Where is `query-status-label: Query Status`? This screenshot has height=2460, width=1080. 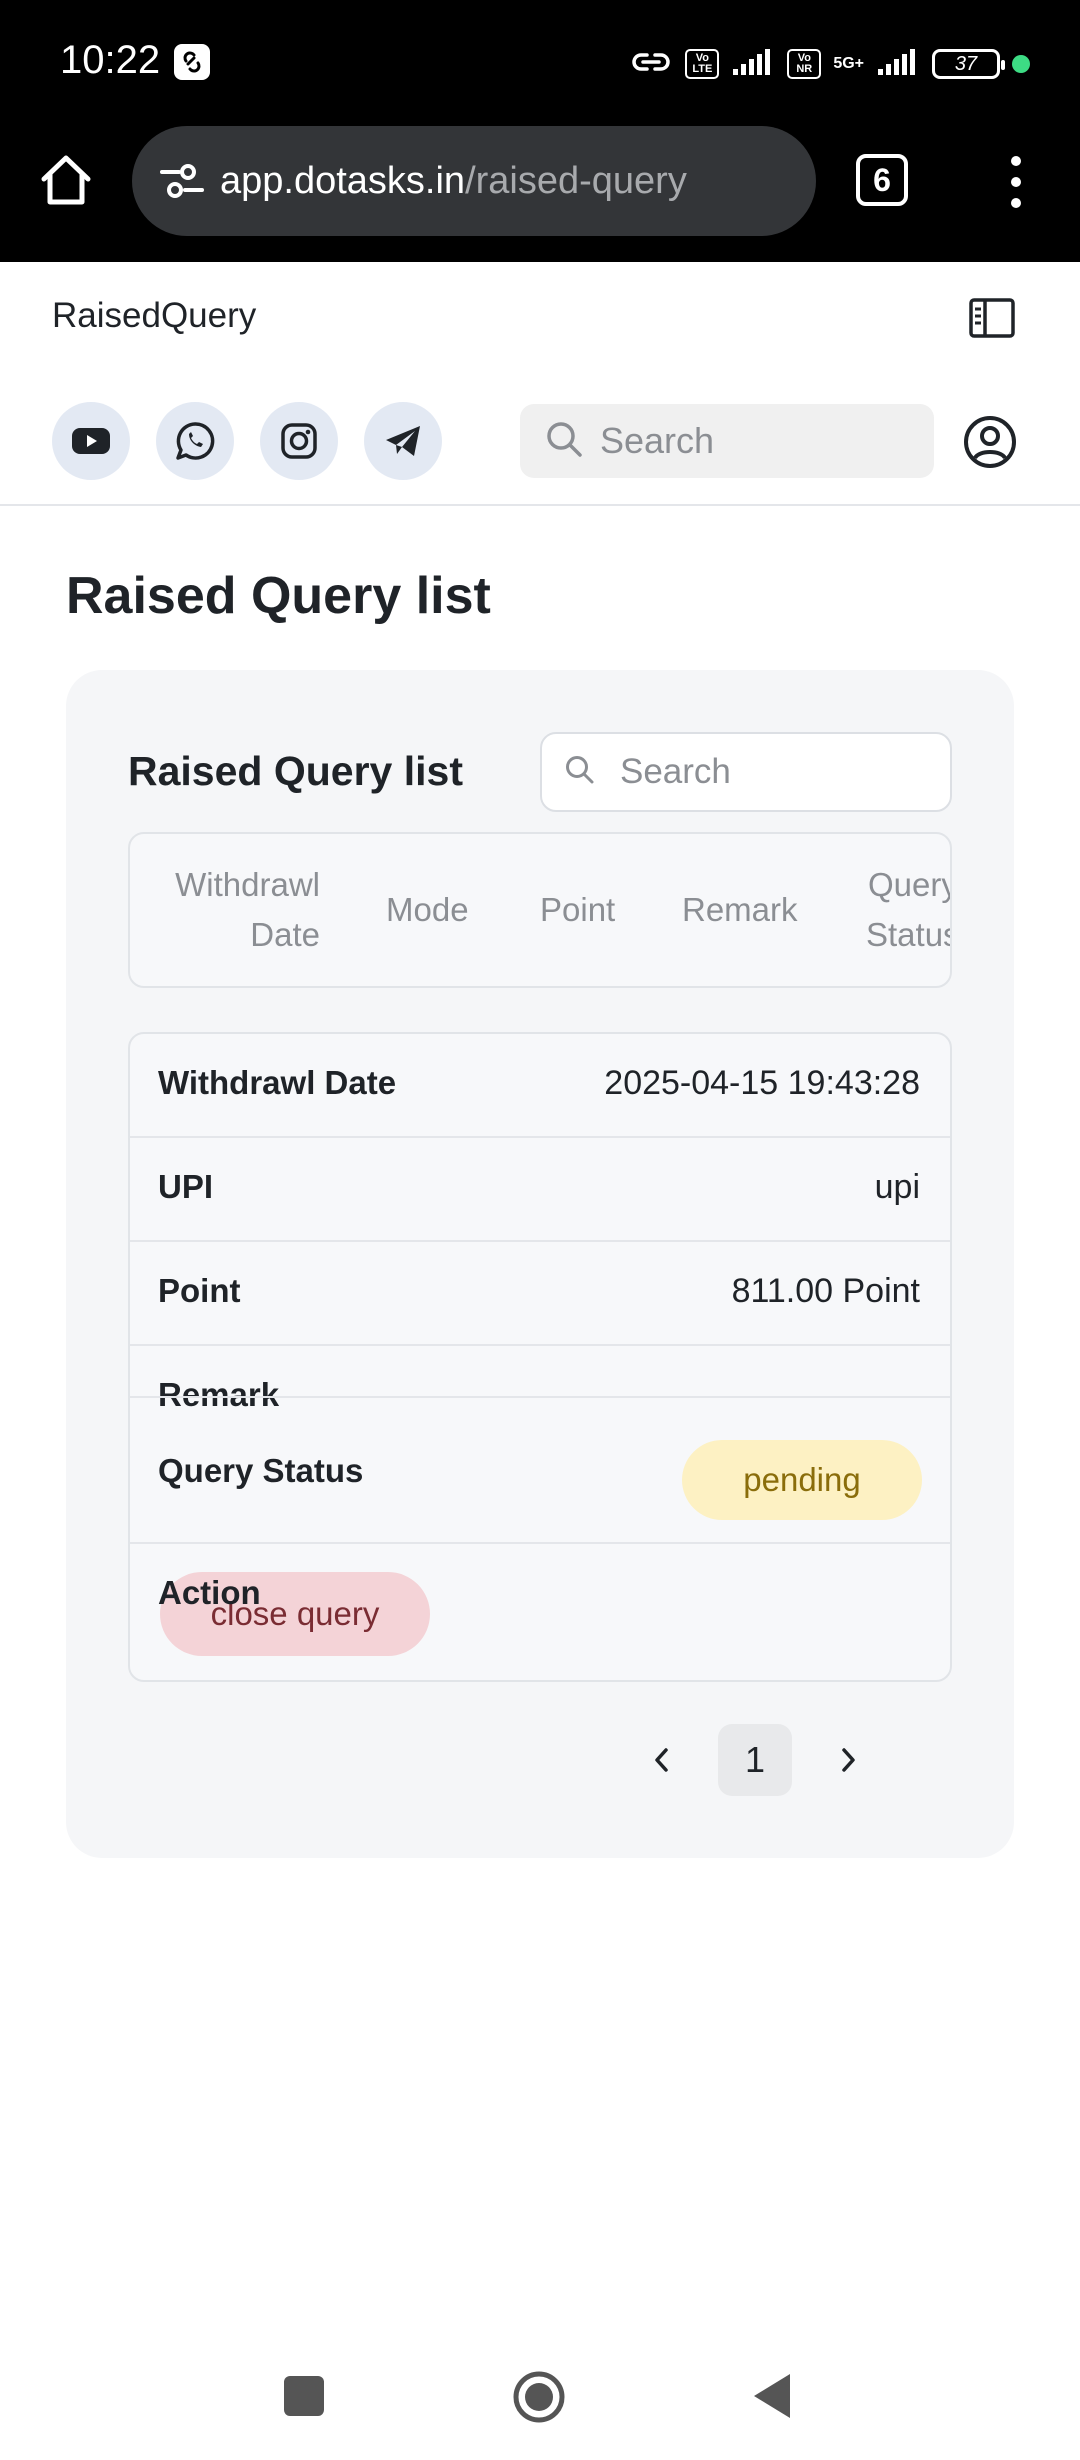 query-status-label: Query Status is located at coordinates (261, 1470).